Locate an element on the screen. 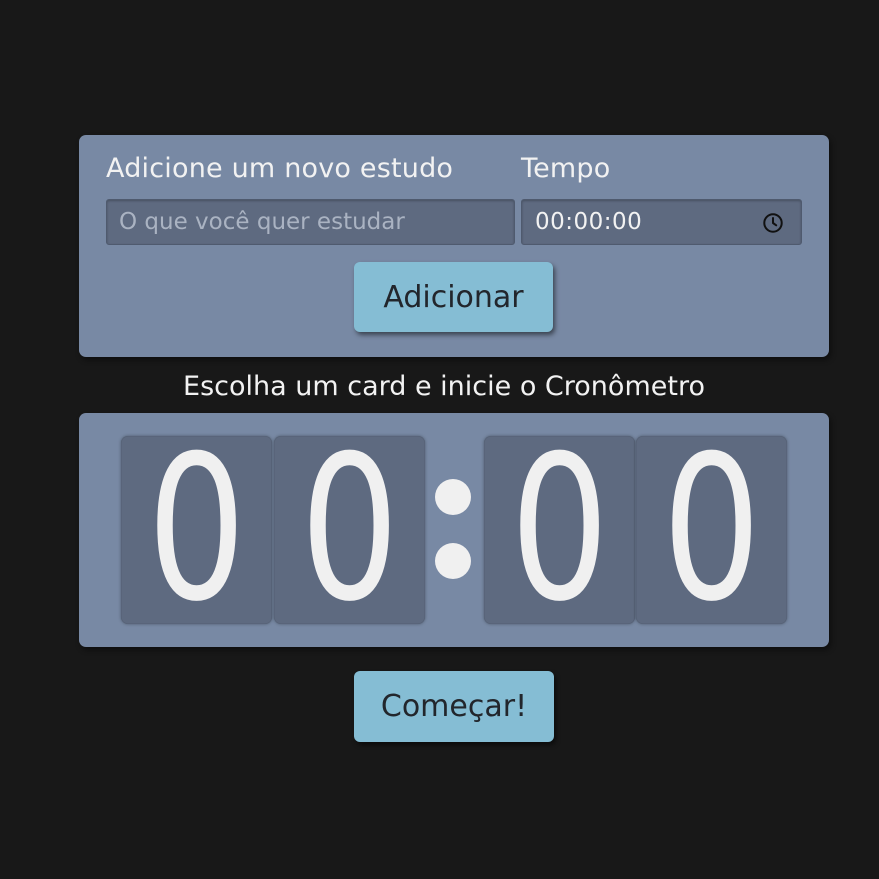  time-input is located at coordinates (661, 222).